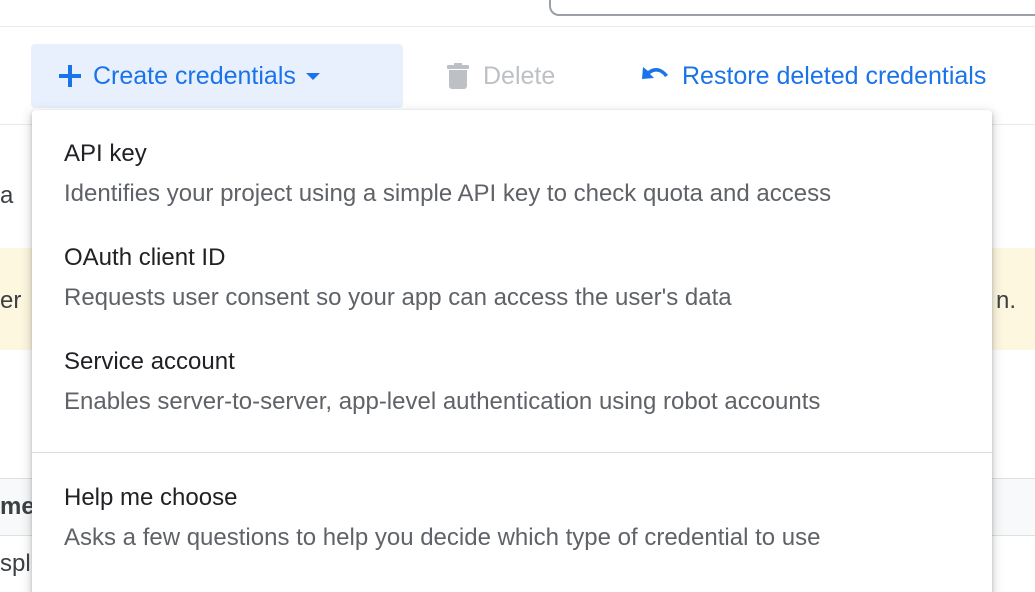  Describe the element at coordinates (792, 8) in the screenshot. I see `search-bar-edge` at that location.